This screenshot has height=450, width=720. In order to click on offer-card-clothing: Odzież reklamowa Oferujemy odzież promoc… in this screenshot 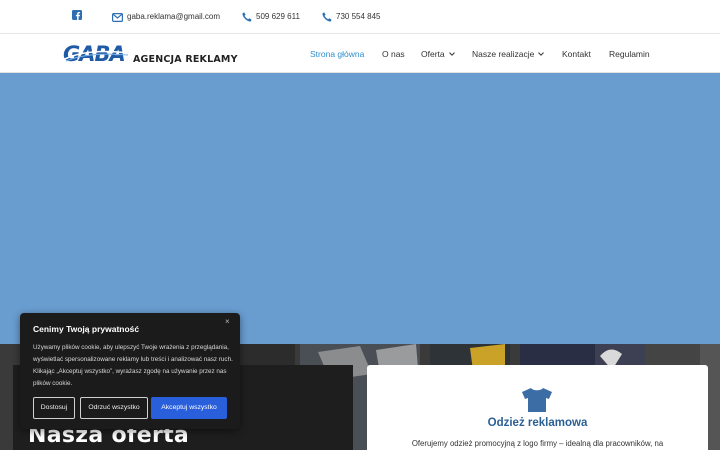, I will do `click(537, 407)`.